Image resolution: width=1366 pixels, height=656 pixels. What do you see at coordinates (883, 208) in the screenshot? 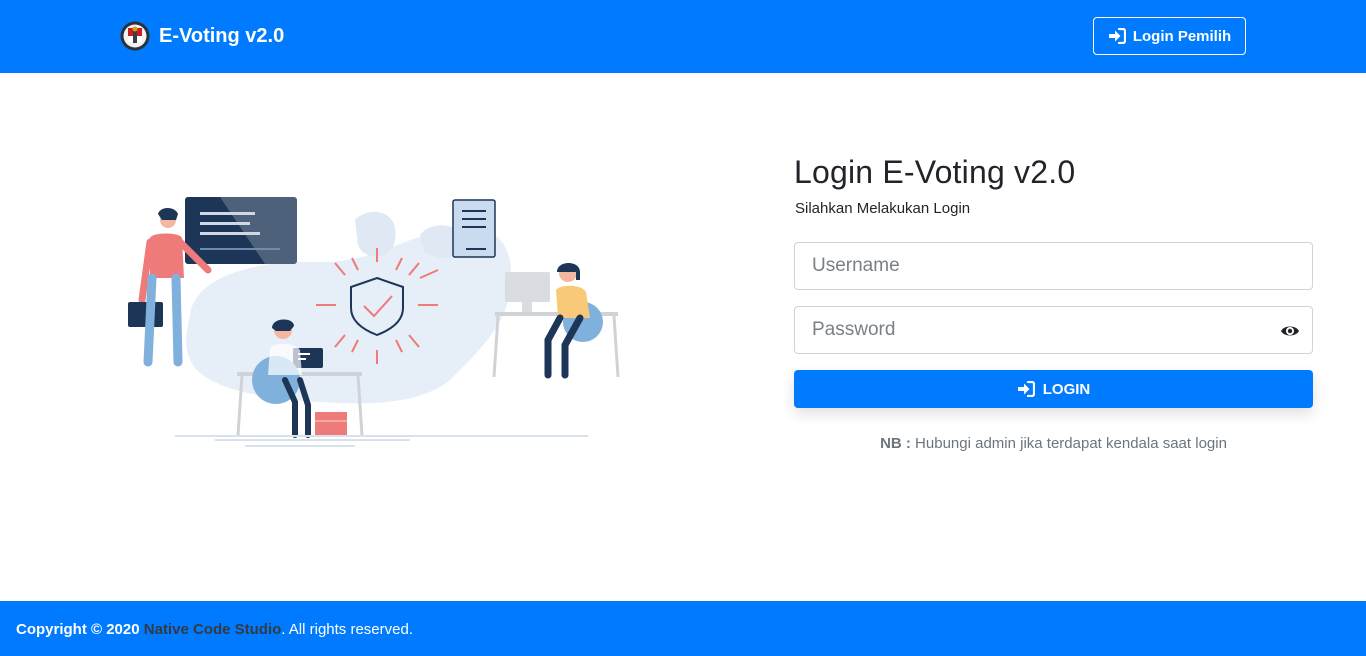
I see `login-subtitle: Silahkan Melakukan Login` at bounding box center [883, 208].